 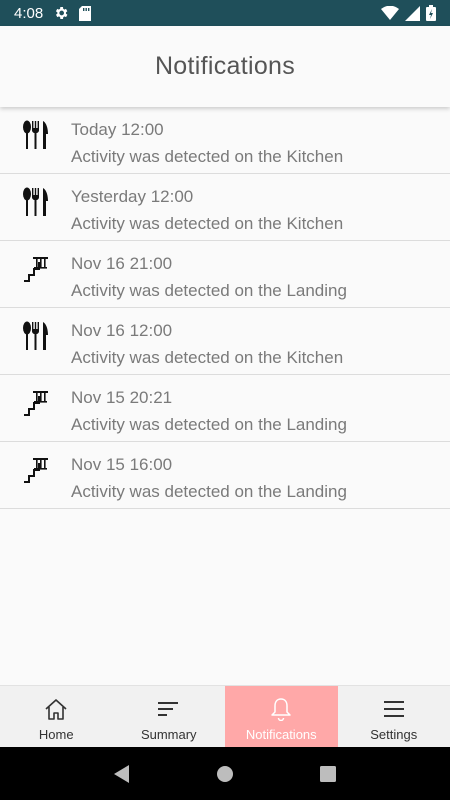 I want to click on nav-home: Home, so click(x=56, y=717).